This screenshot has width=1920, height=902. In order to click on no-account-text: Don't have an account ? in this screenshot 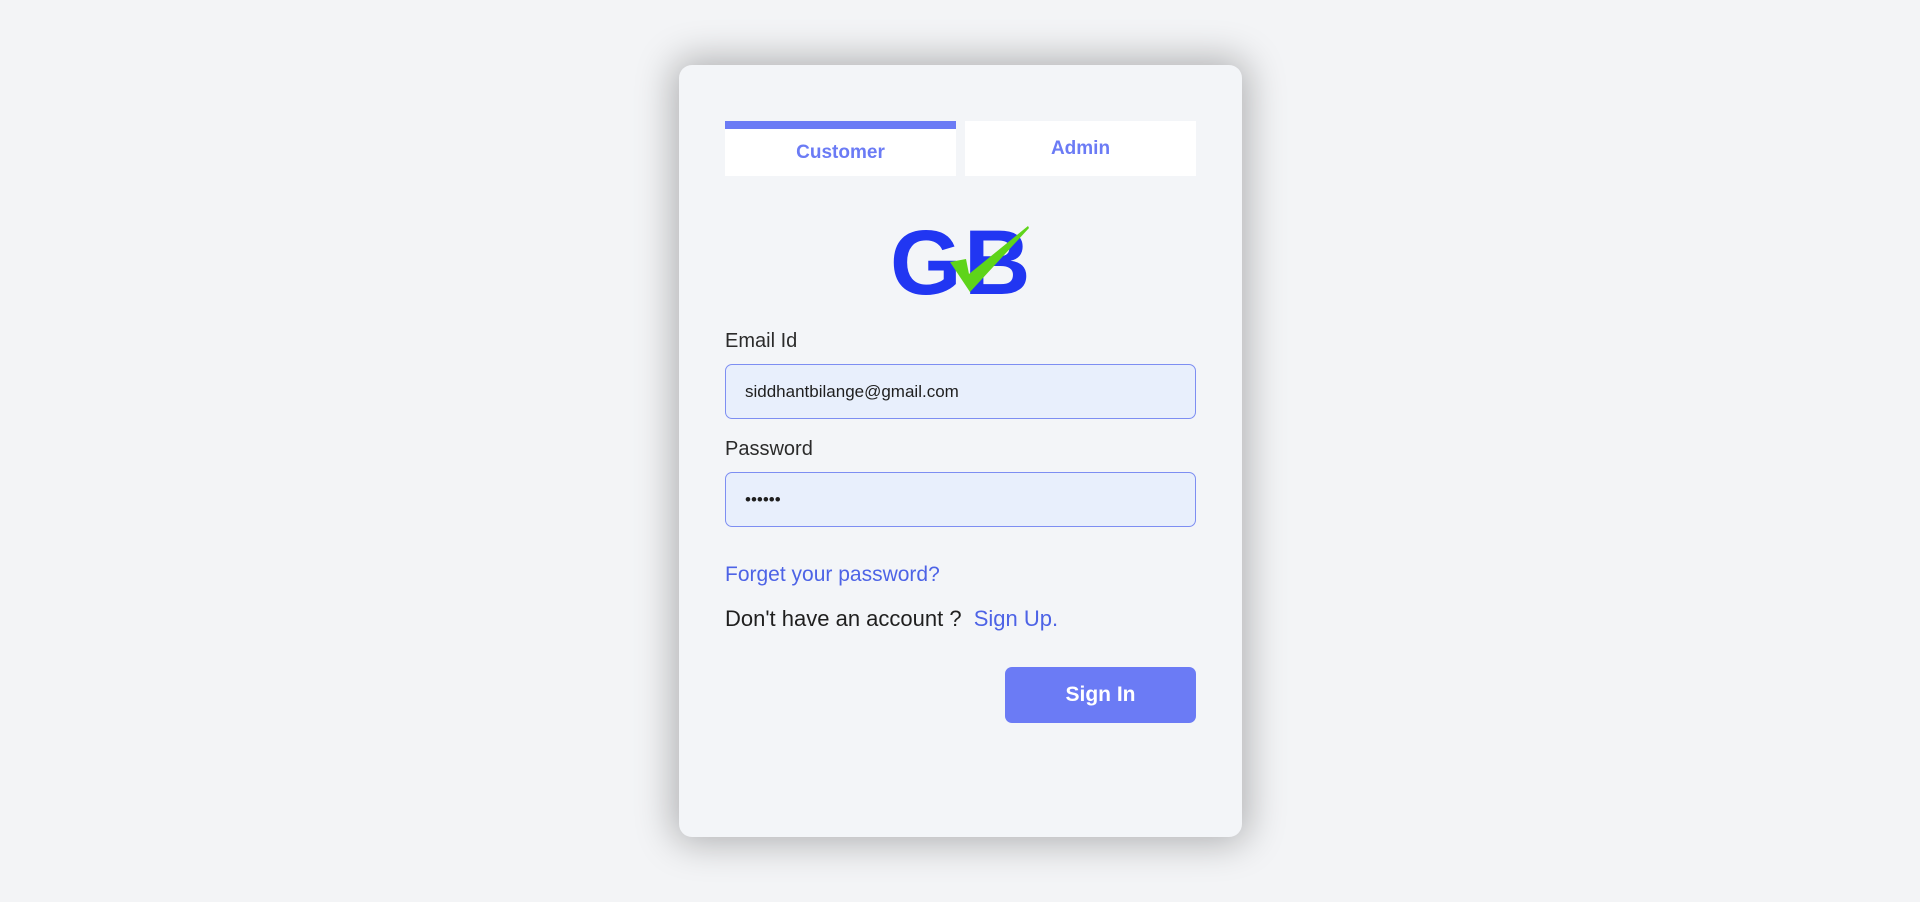, I will do `click(843, 618)`.